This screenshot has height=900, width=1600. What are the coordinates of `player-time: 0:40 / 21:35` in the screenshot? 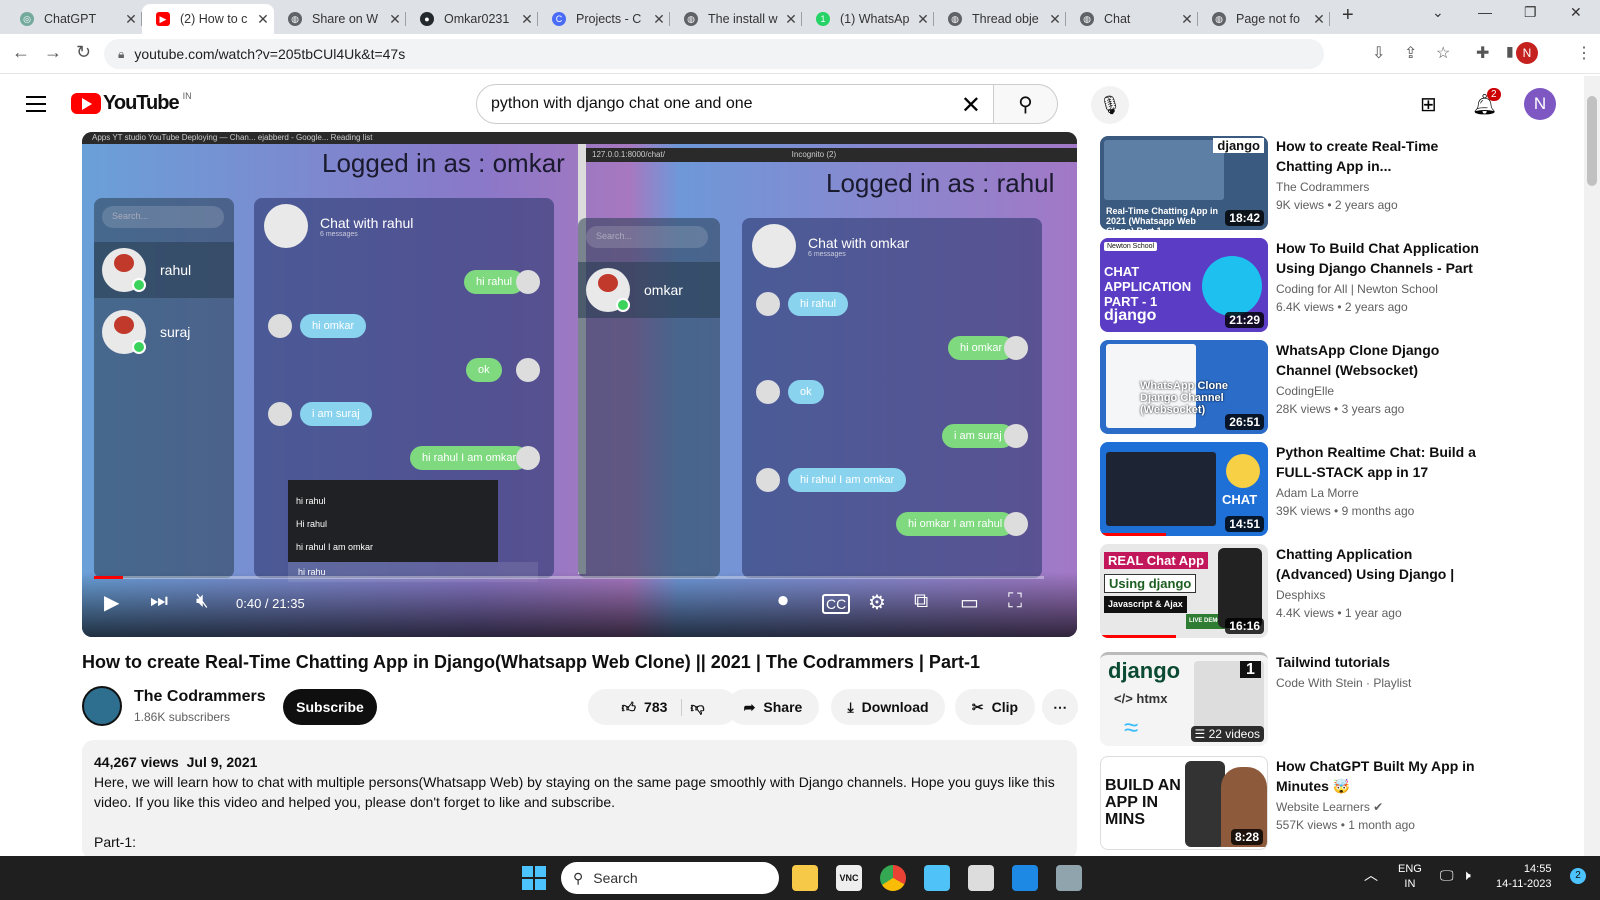 It's located at (270, 603).